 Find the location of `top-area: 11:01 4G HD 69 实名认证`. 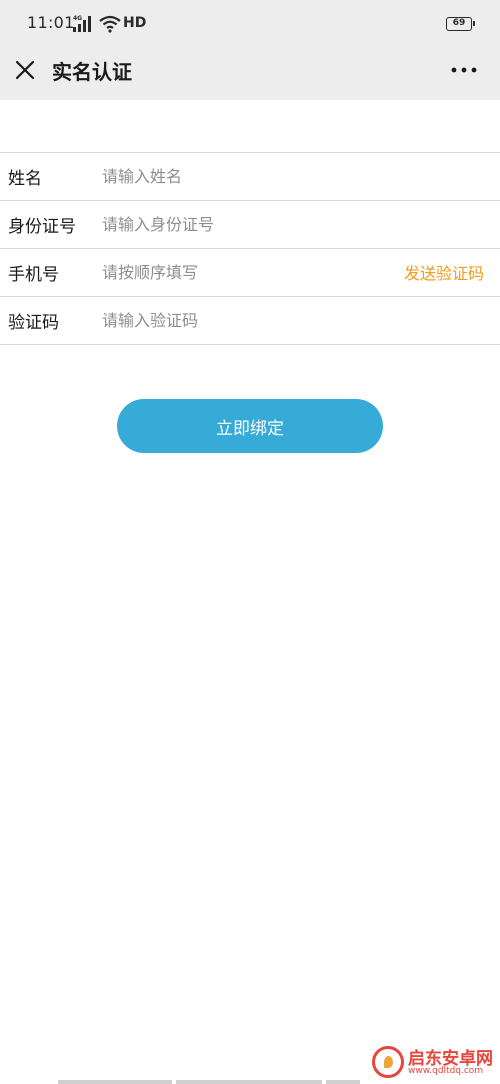

top-area: 11:01 4G HD 69 实名认证 is located at coordinates (250, 50).